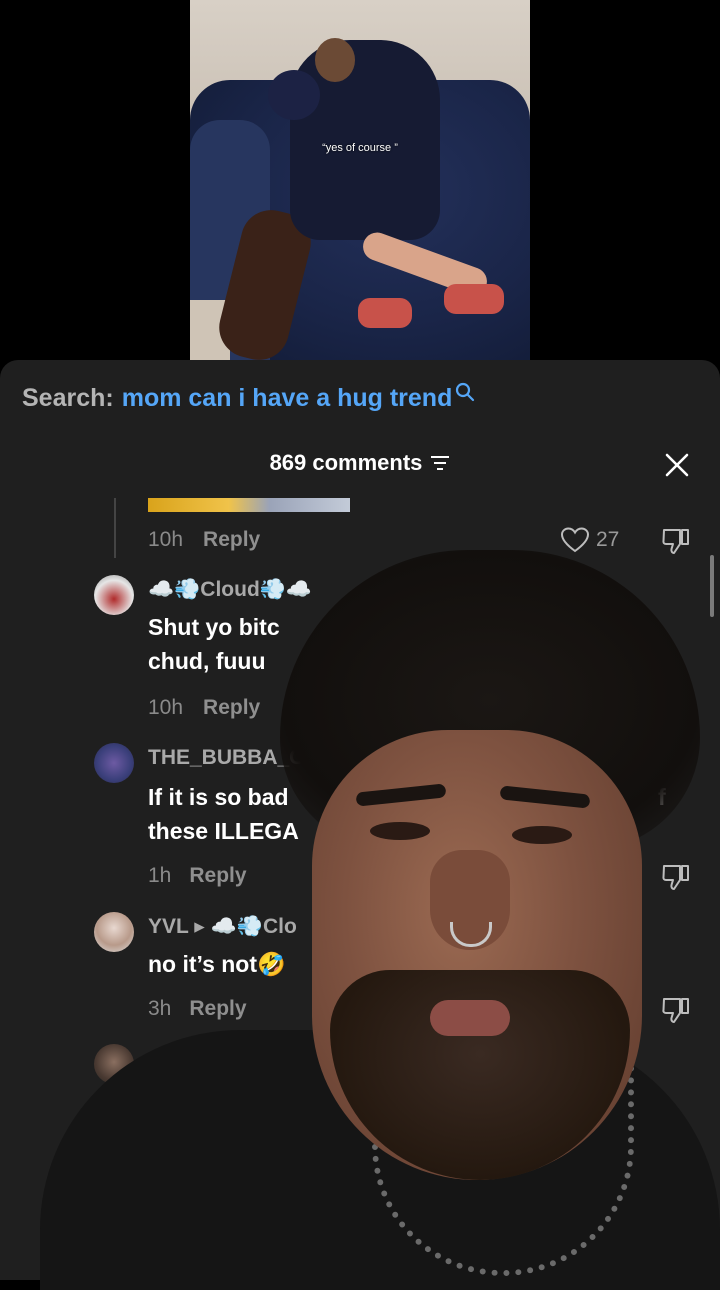 This screenshot has height=1290, width=720. Describe the element at coordinates (346, 462) in the screenshot. I see `comments-count: 869 comments` at that location.